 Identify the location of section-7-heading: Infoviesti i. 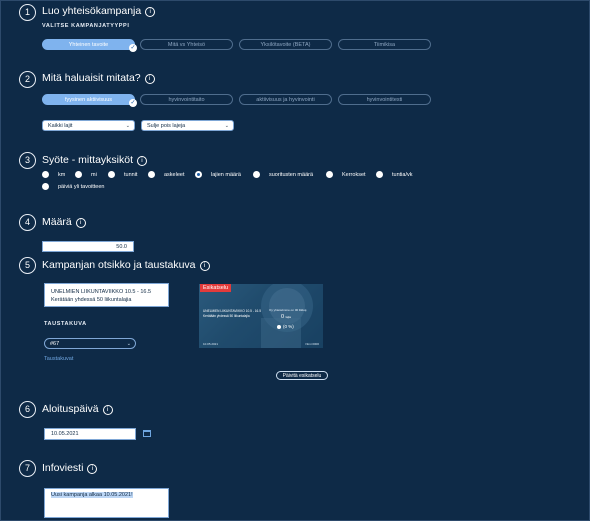
(70, 468).